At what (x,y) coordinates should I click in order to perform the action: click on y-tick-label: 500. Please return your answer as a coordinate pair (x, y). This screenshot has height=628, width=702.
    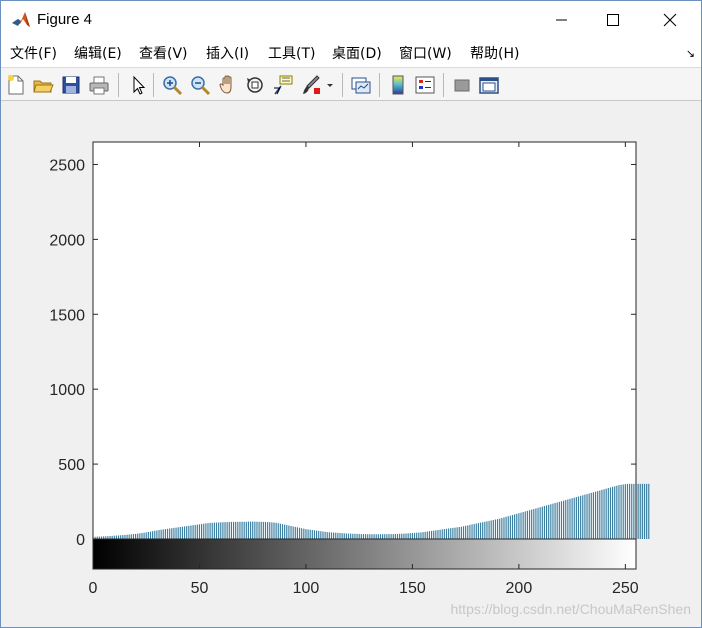
    Looking at the image, I should click on (71, 465).